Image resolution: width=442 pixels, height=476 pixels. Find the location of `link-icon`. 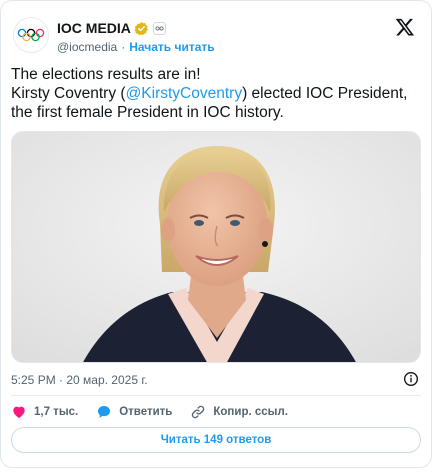

link-icon is located at coordinates (198, 412).